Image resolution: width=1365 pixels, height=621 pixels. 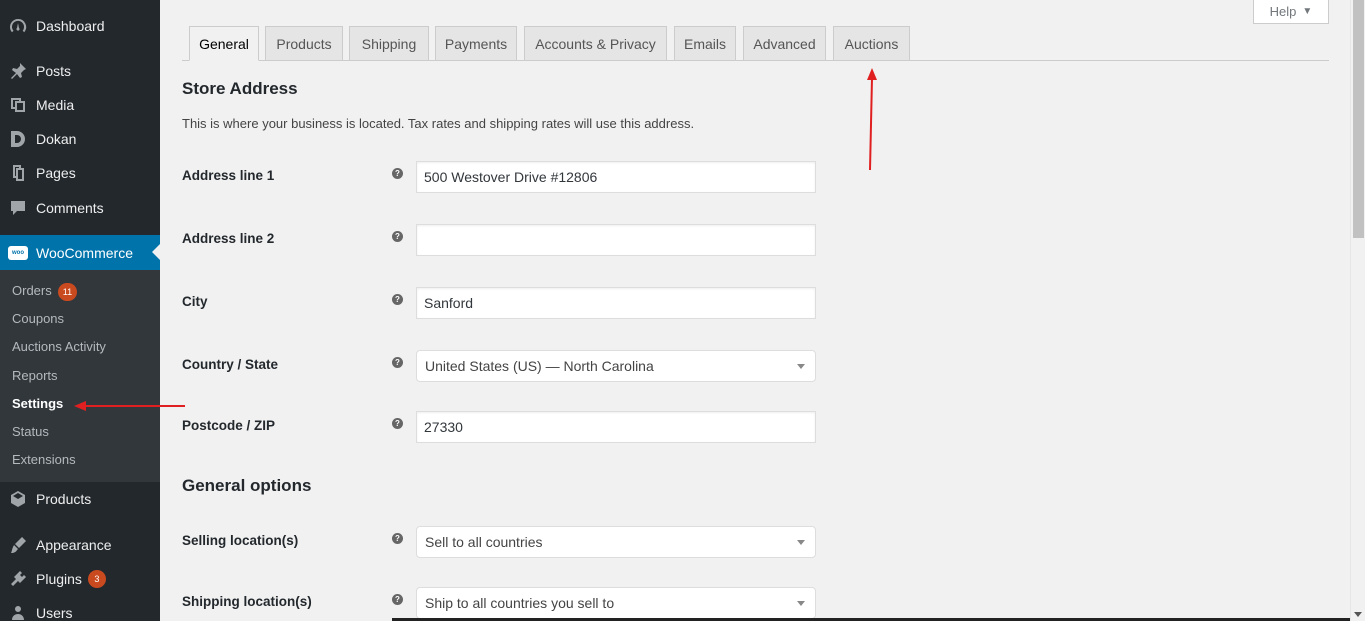 What do you see at coordinates (54, 71) in the screenshot?
I see `menu-label: Posts` at bounding box center [54, 71].